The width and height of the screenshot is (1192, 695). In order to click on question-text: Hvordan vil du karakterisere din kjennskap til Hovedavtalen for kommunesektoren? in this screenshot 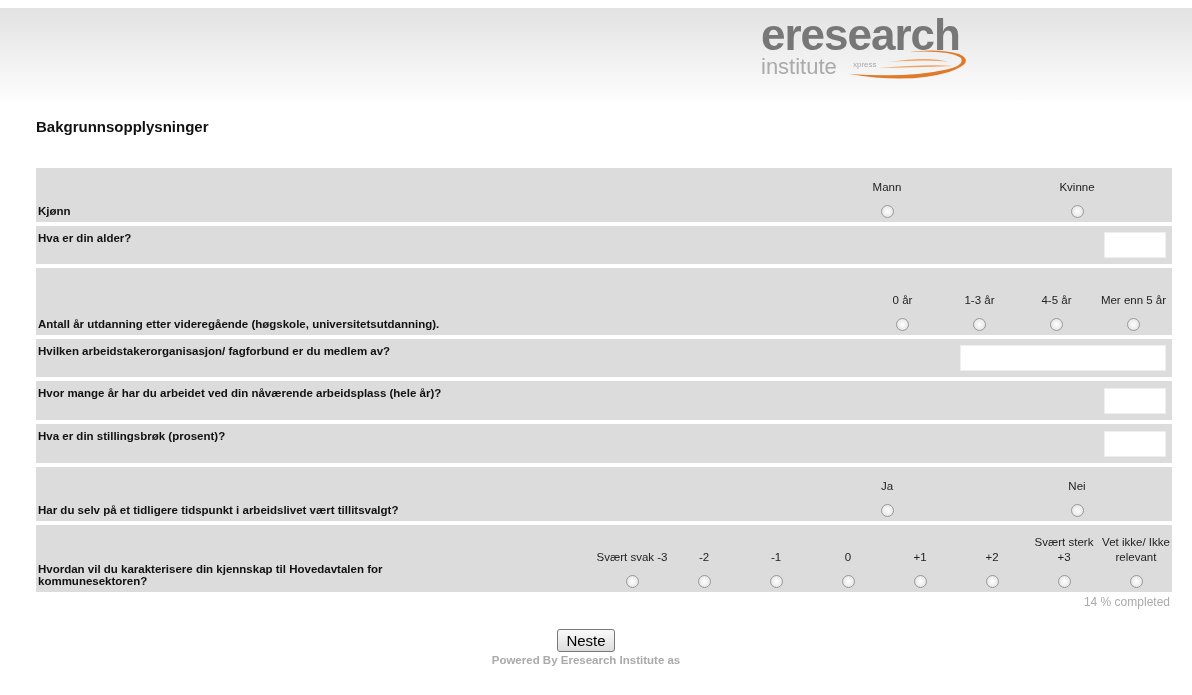, I will do `click(211, 575)`.